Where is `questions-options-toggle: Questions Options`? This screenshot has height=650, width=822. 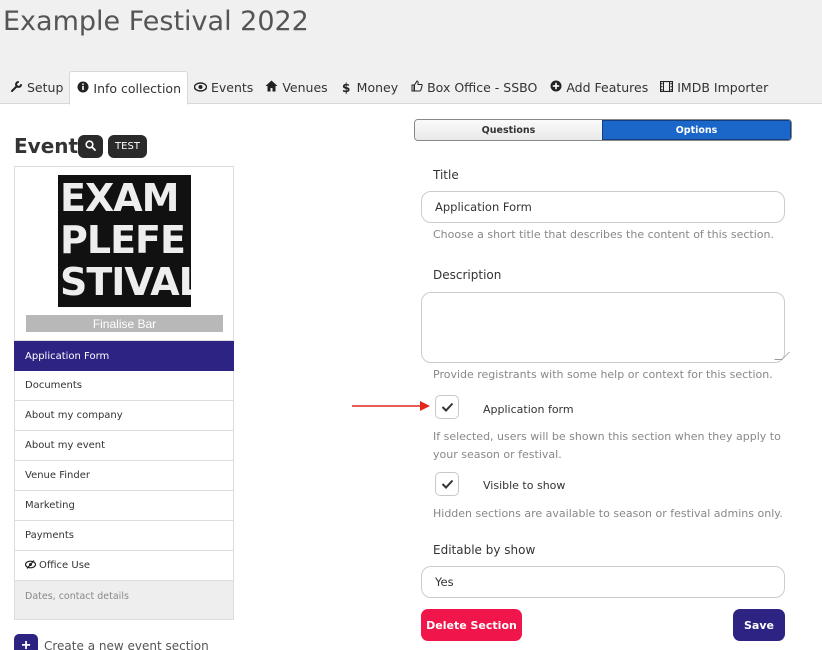
questions-options-toggle: Questions Options is located at coordinates (603, 130).